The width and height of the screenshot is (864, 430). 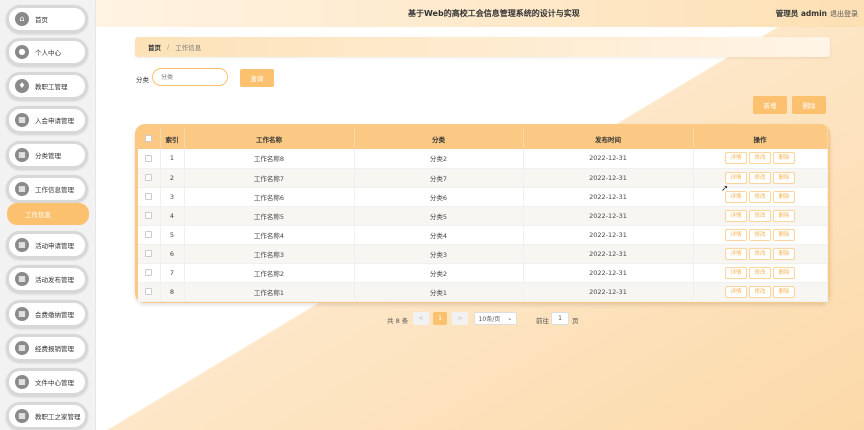 What do you see at coordinates (47, 120) in the screenshot?
I see `sidebar-item: ▦ 入会申请管理` at bounding box center [47, 120].